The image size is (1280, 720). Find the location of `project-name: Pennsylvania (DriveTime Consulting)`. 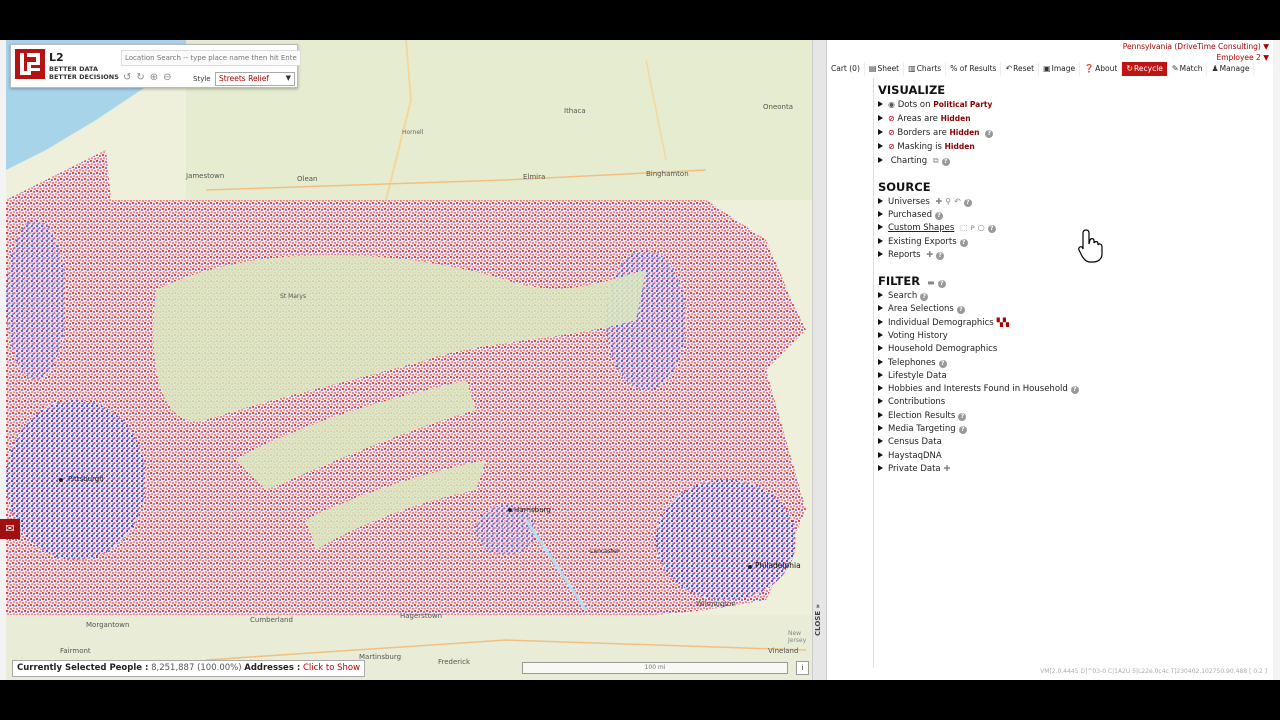

project-name: Pennsylvania (DriveTime Consulting) is located at coordinates (1191, 46).